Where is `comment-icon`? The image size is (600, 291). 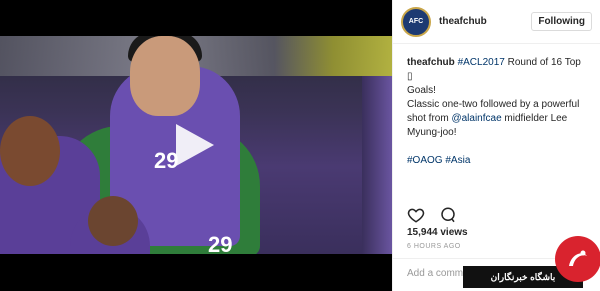
comment-icon is located at coordinates (448, 215).